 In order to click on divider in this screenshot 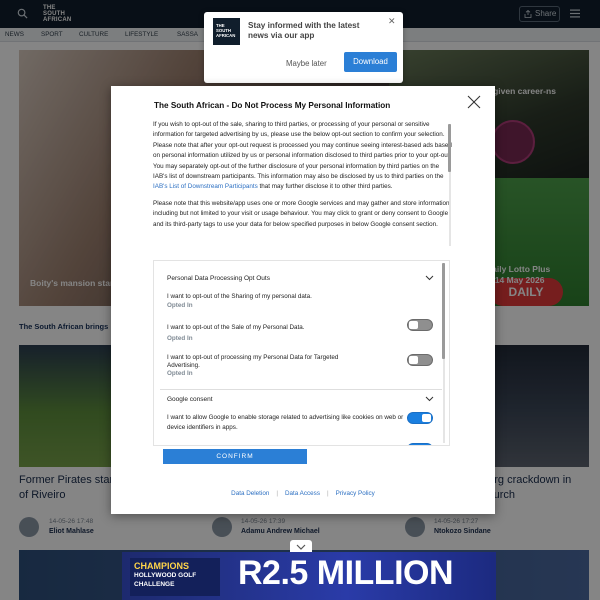, I will do `click(301, 389)`.